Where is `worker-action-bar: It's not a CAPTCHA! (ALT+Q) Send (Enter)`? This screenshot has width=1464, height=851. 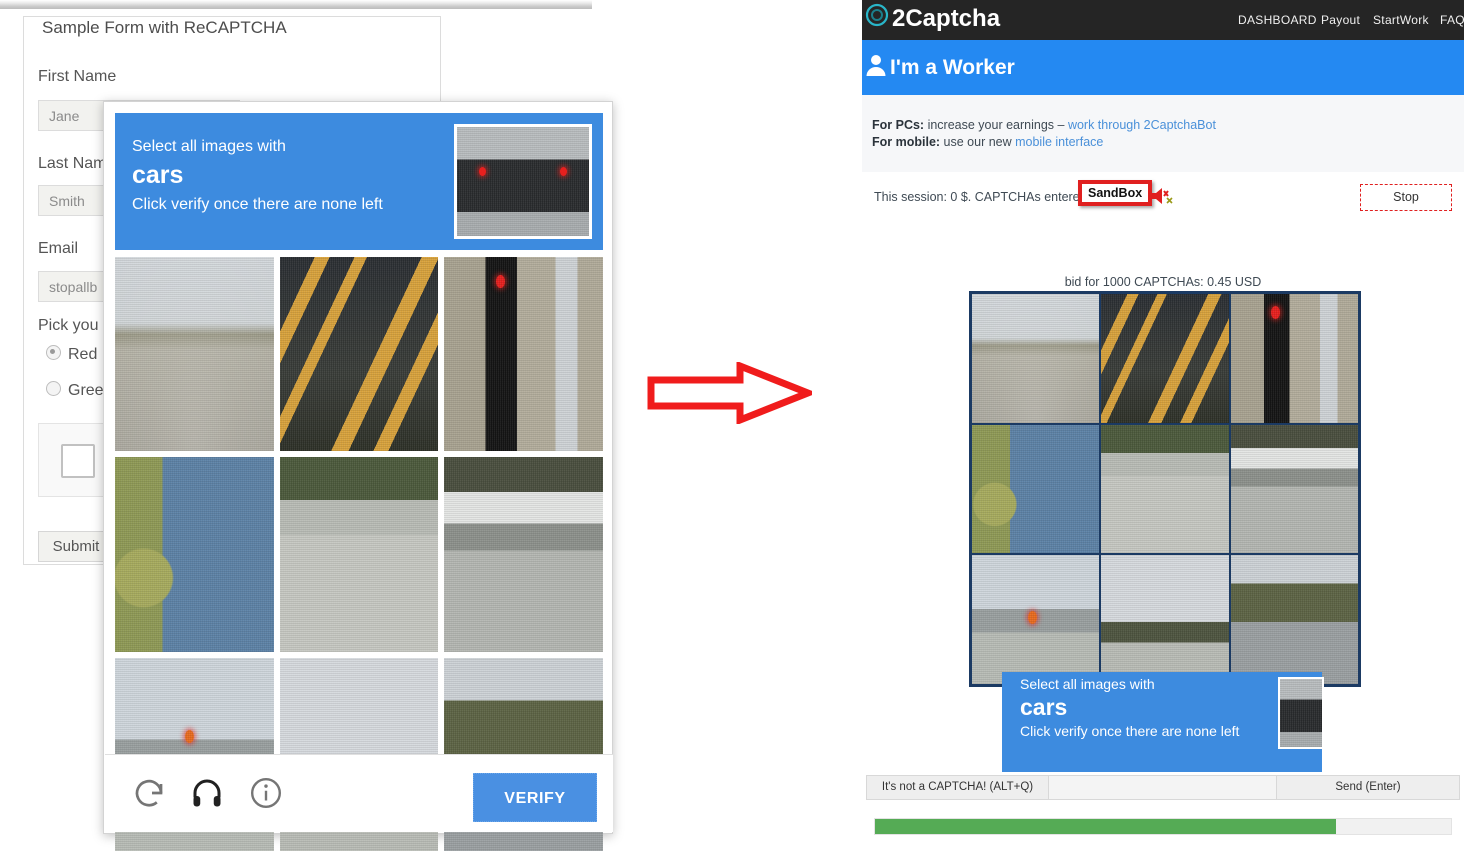
worker-action-bar: It's not a CAPTCHA! (ALT+Q) Send (Enter) is located at coordinates (1163, 787).